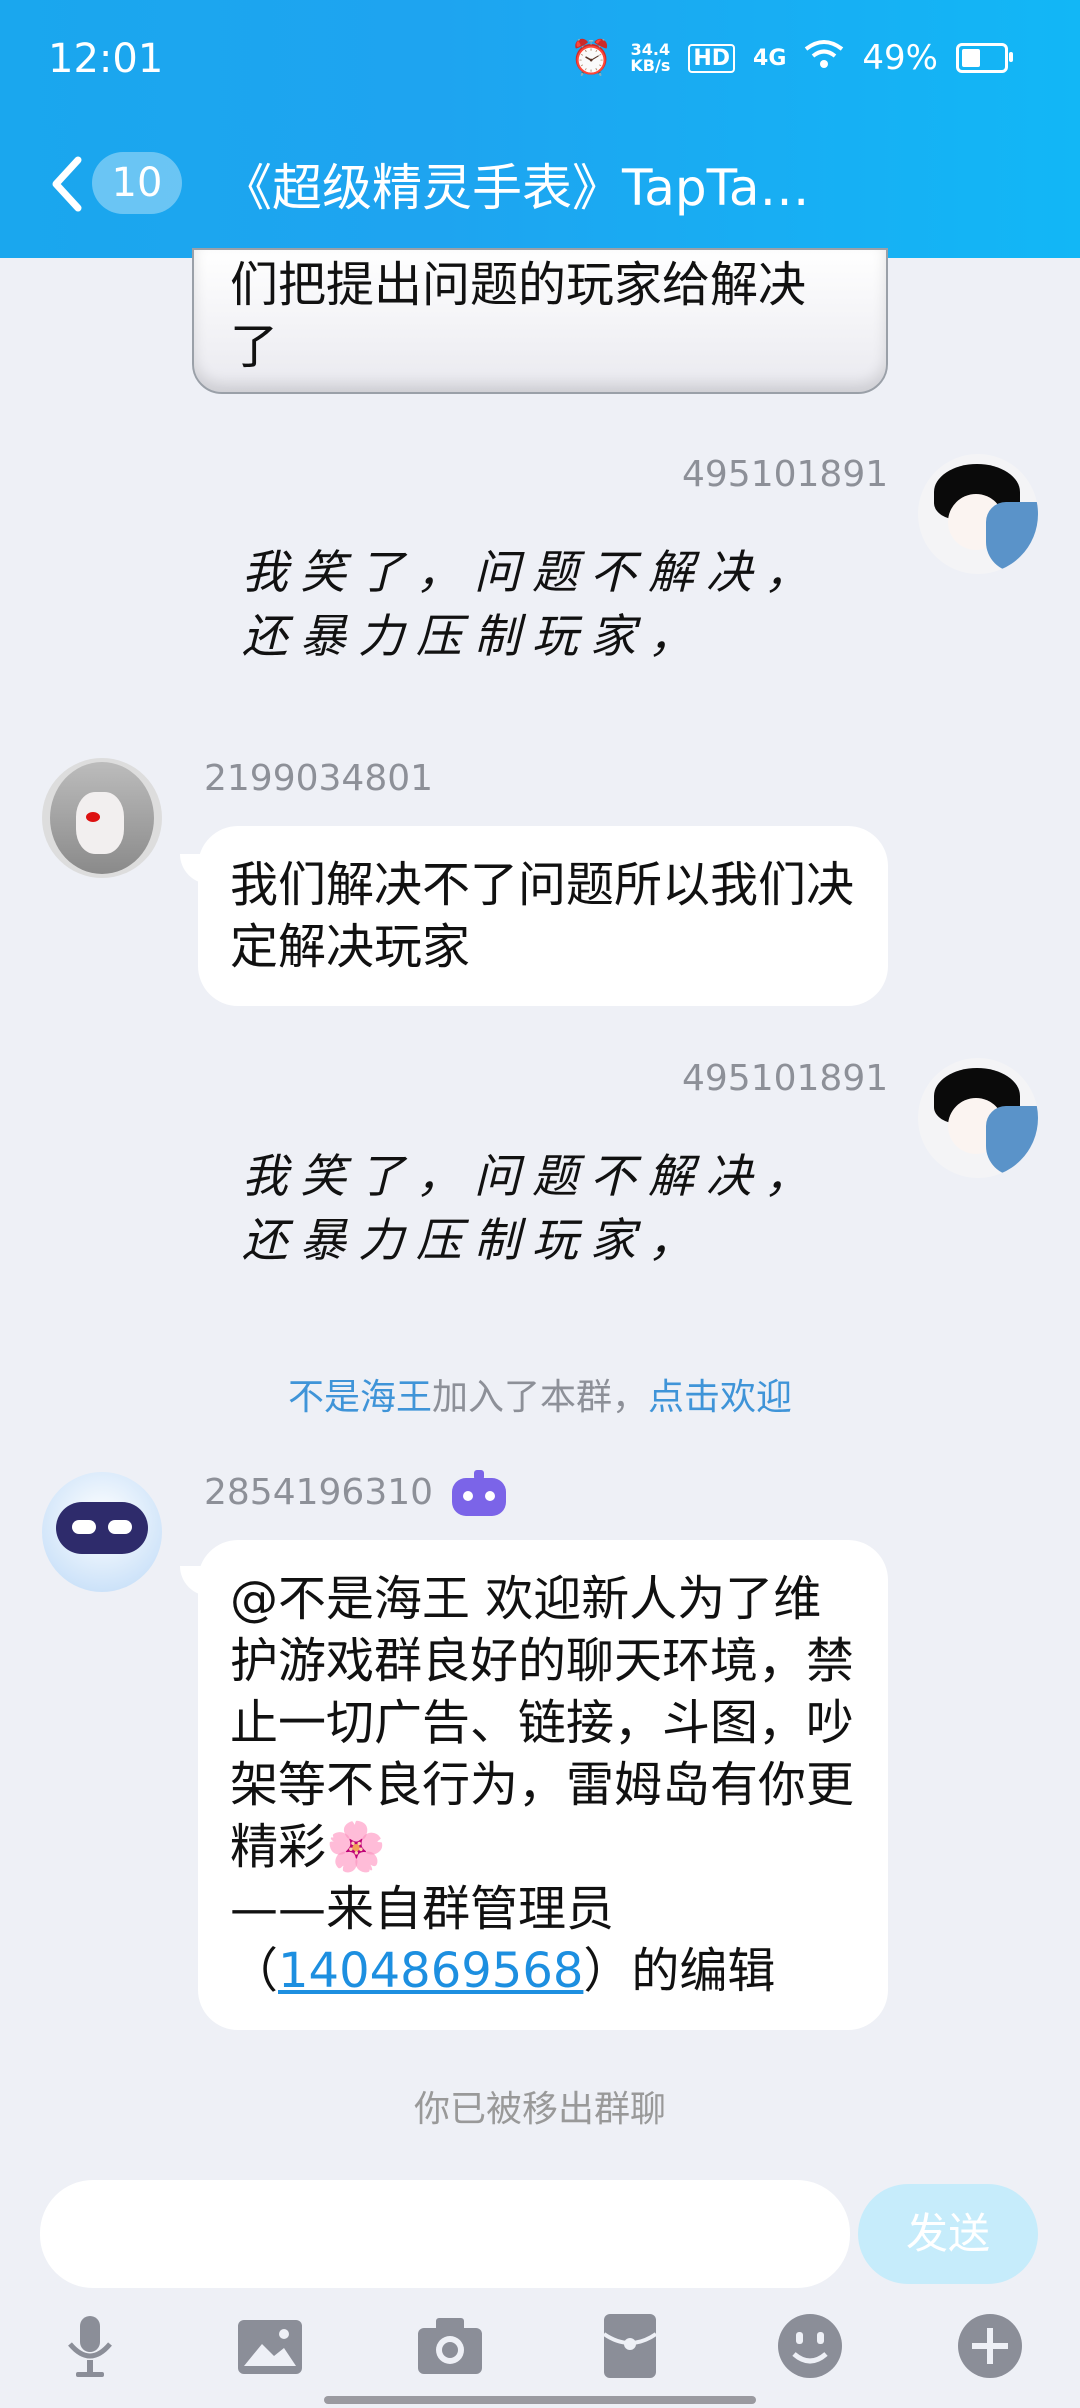  What do you see at coordinates (984, 58) in the screenshot?
I see `battery-icon` at bounding box center [984, 58].